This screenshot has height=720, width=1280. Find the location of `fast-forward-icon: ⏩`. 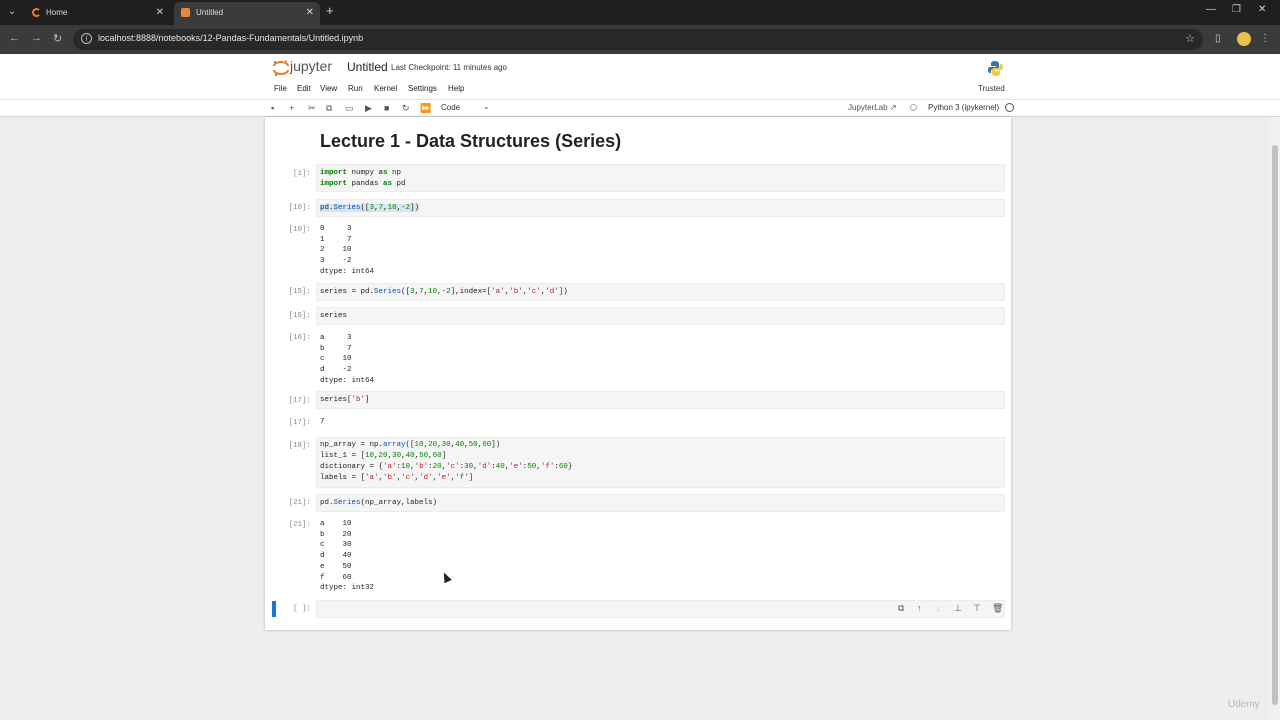

fast-forward-icon: ⏩ is located at coordinates (425, 108).